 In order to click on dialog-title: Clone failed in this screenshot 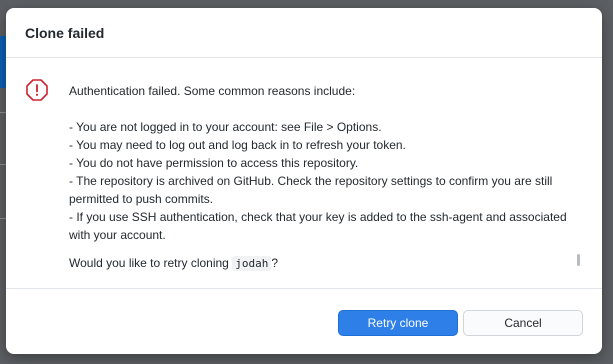, I will do `click(65, 32)`.